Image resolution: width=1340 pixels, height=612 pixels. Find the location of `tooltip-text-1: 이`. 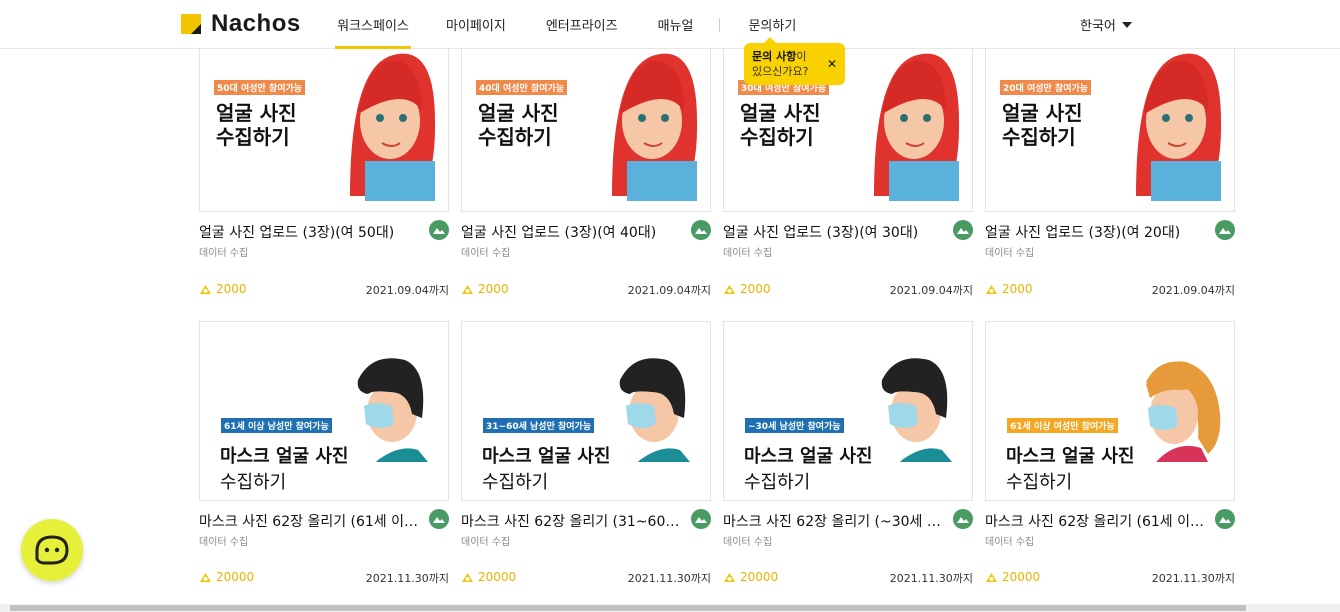

tooltip-text-1: 이 is located at coordinates (801, 56).